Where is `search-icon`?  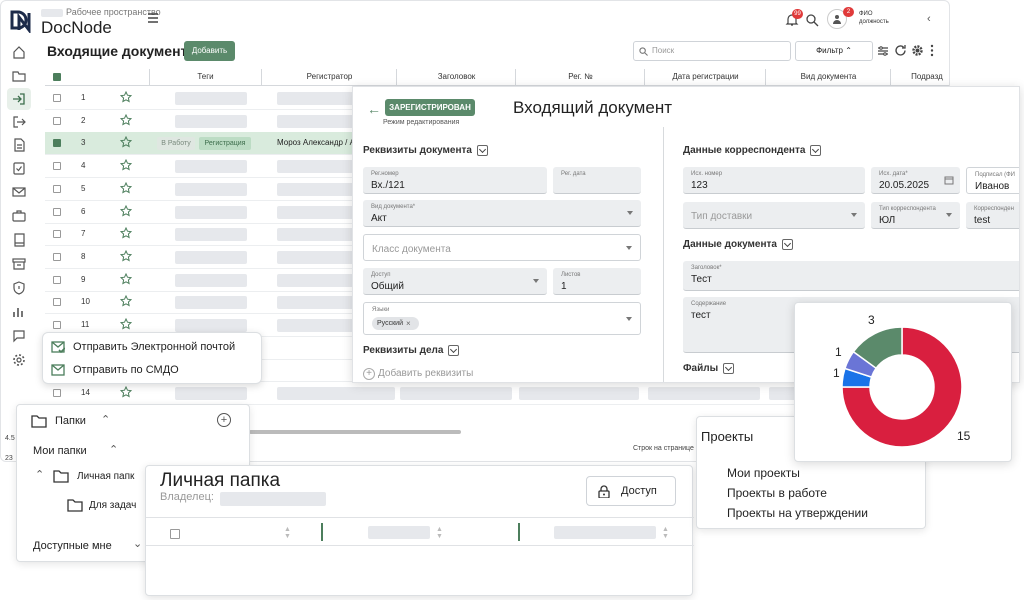
search-icon is located at coordinates (812, 20).